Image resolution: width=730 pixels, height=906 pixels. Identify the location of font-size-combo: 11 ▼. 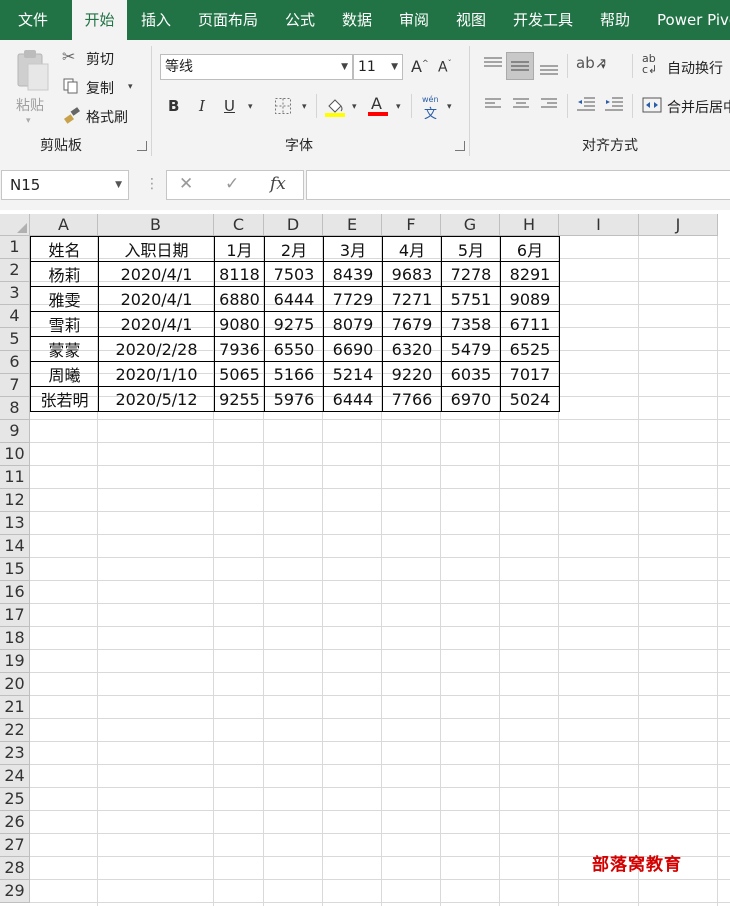
(378, 67).